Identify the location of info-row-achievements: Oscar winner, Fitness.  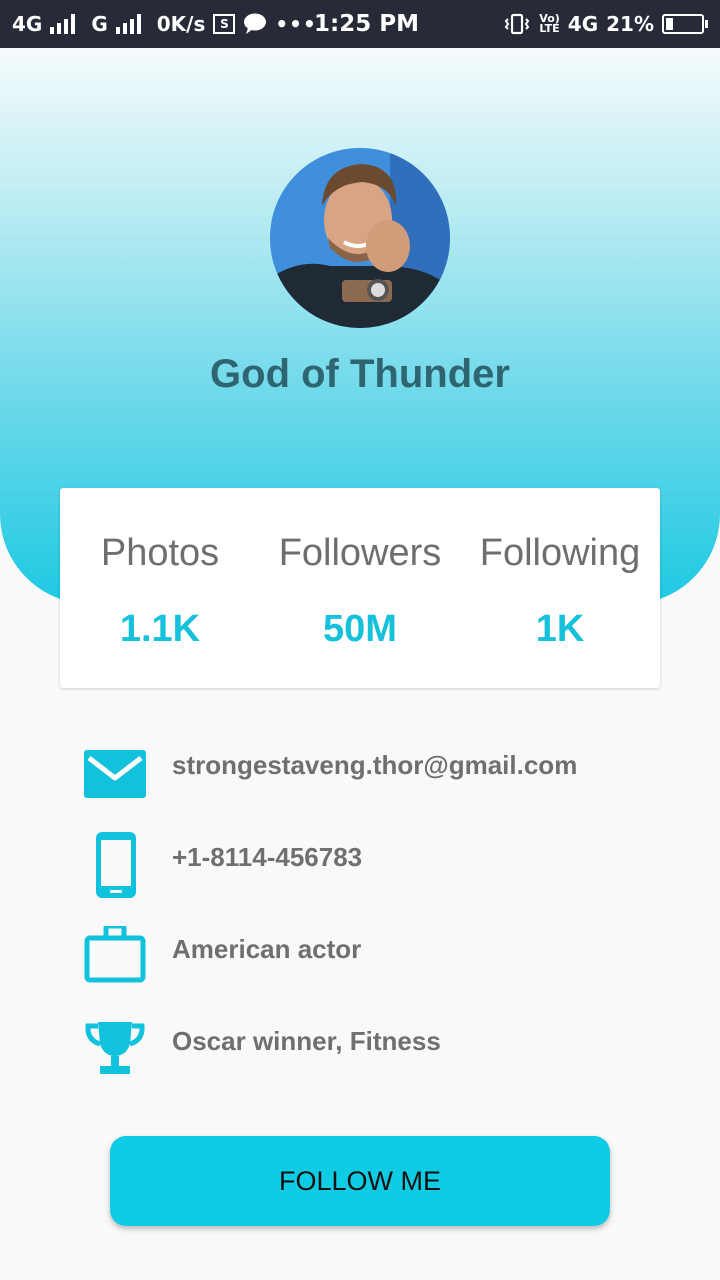
(384, 1059).